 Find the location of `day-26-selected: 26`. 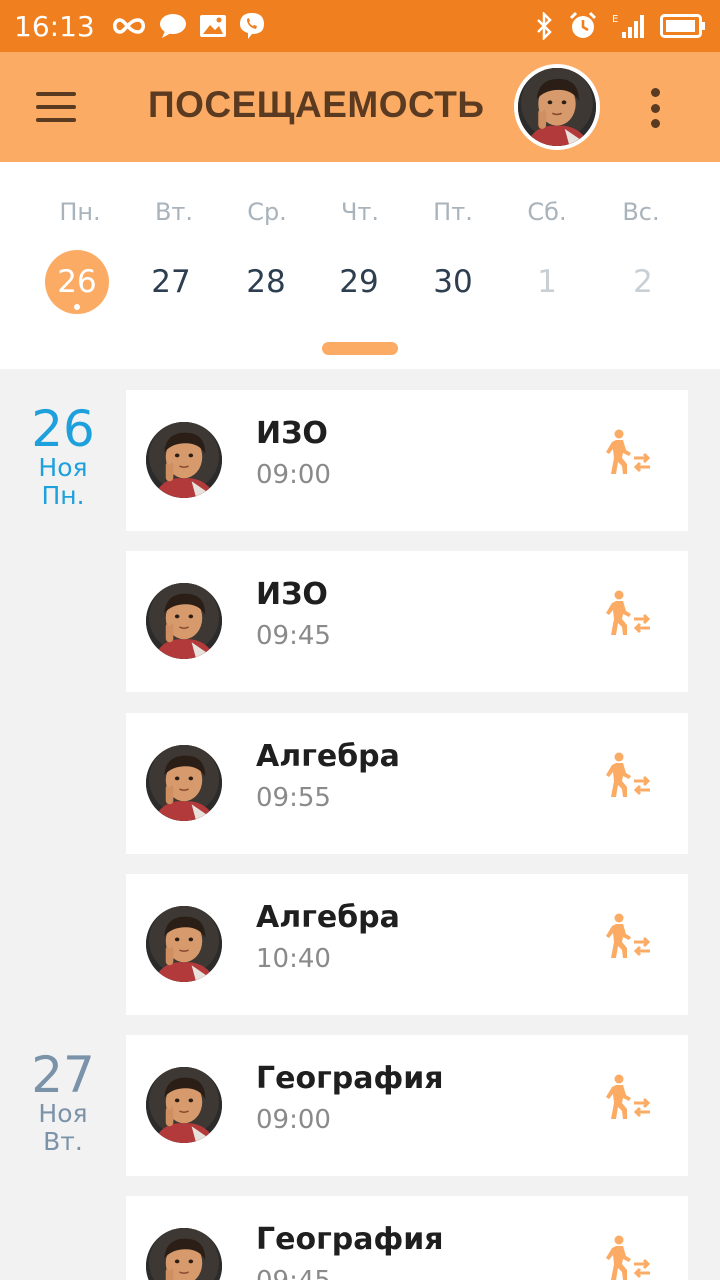

day-26-selected: 26 is located at coordinates (77, 282).